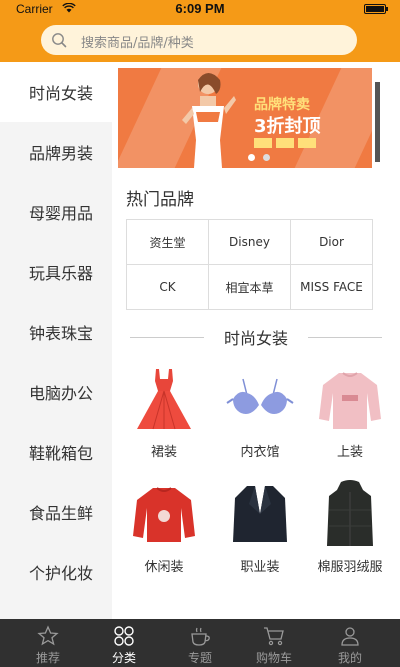 The width and height of the screenshot is (400, 667). I want to click on product-lingerie: 内衣馆, so click(260, 412).